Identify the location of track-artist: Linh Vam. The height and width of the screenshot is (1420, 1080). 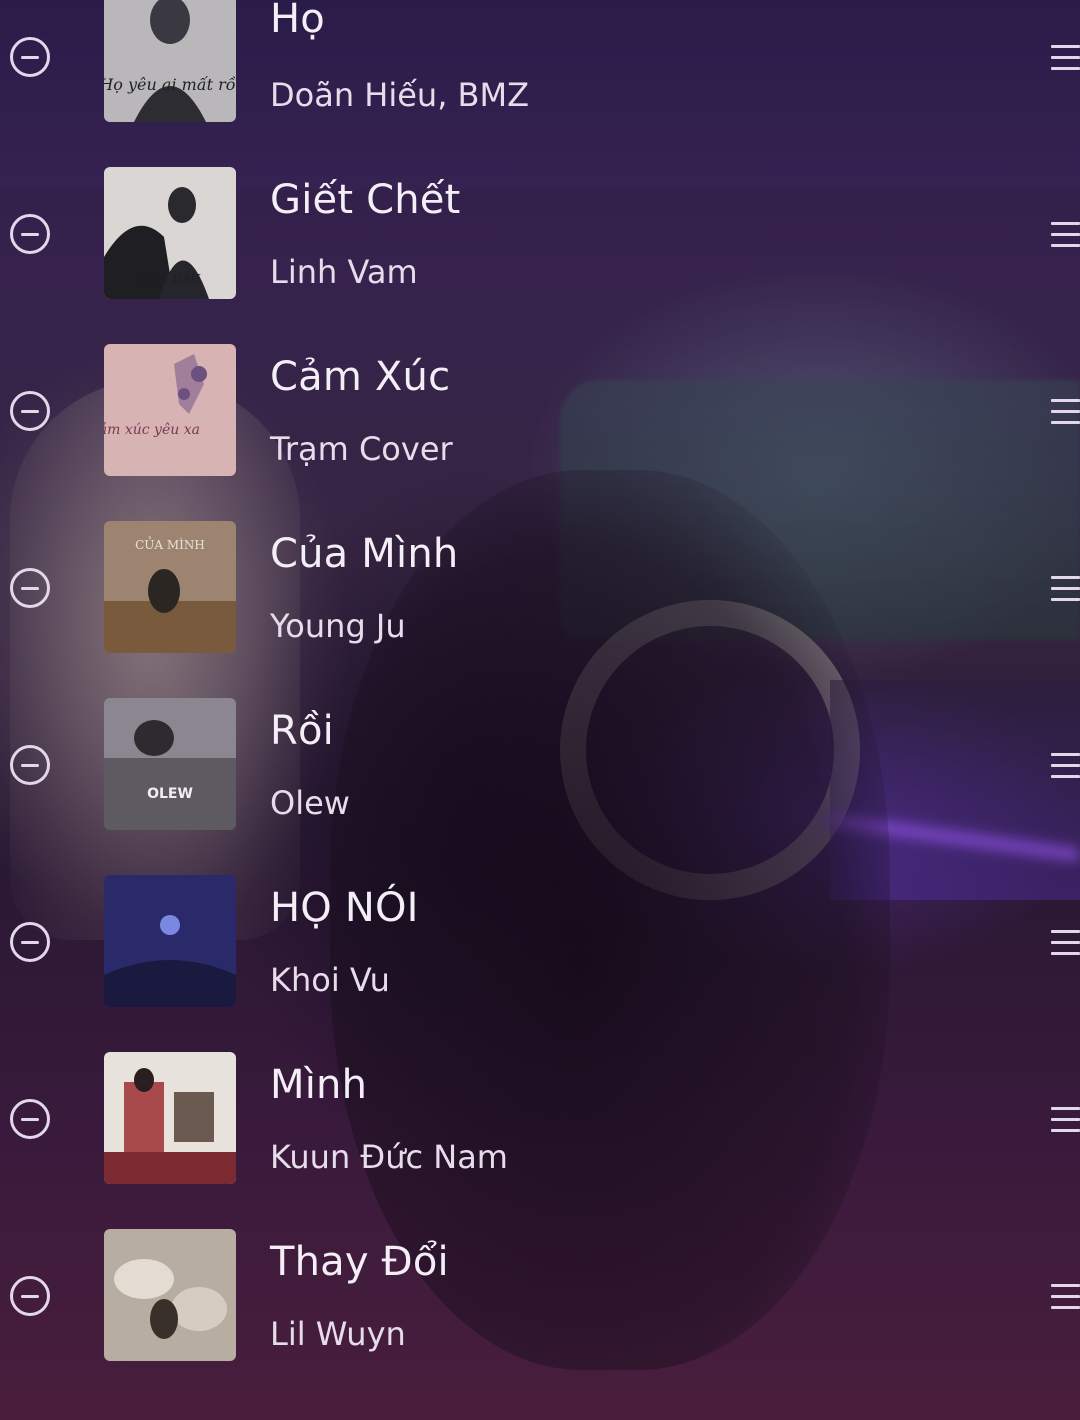
(344, 272).